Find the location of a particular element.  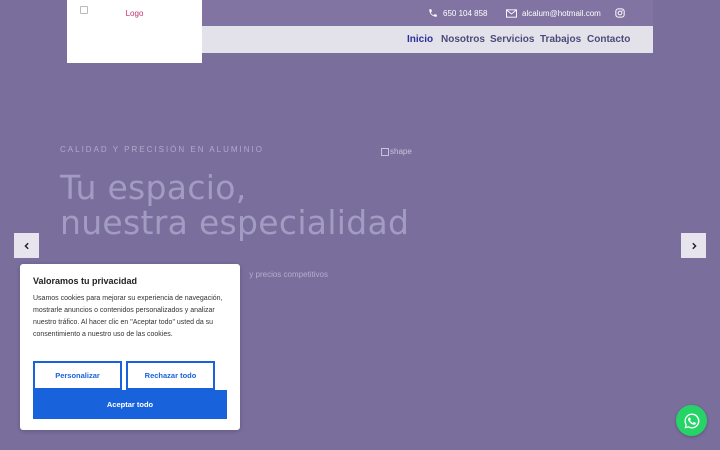

nav-inicio: Inicio is located at coordinates (420, 39).